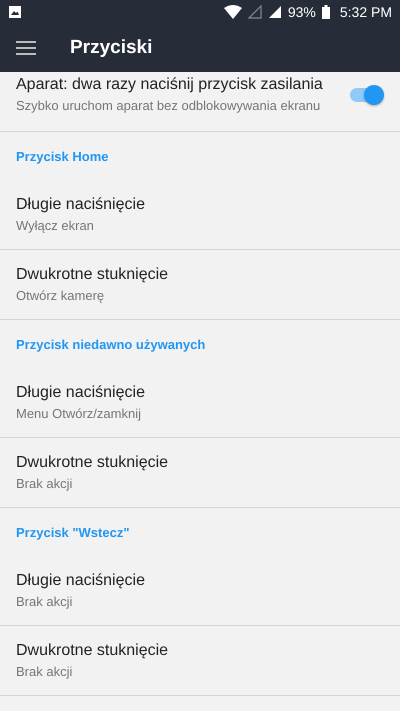 This screenshot has height=711, width=400. Describe the element at coordinates (26, 48) in the screenshot. I see `menu-icon` at that location.